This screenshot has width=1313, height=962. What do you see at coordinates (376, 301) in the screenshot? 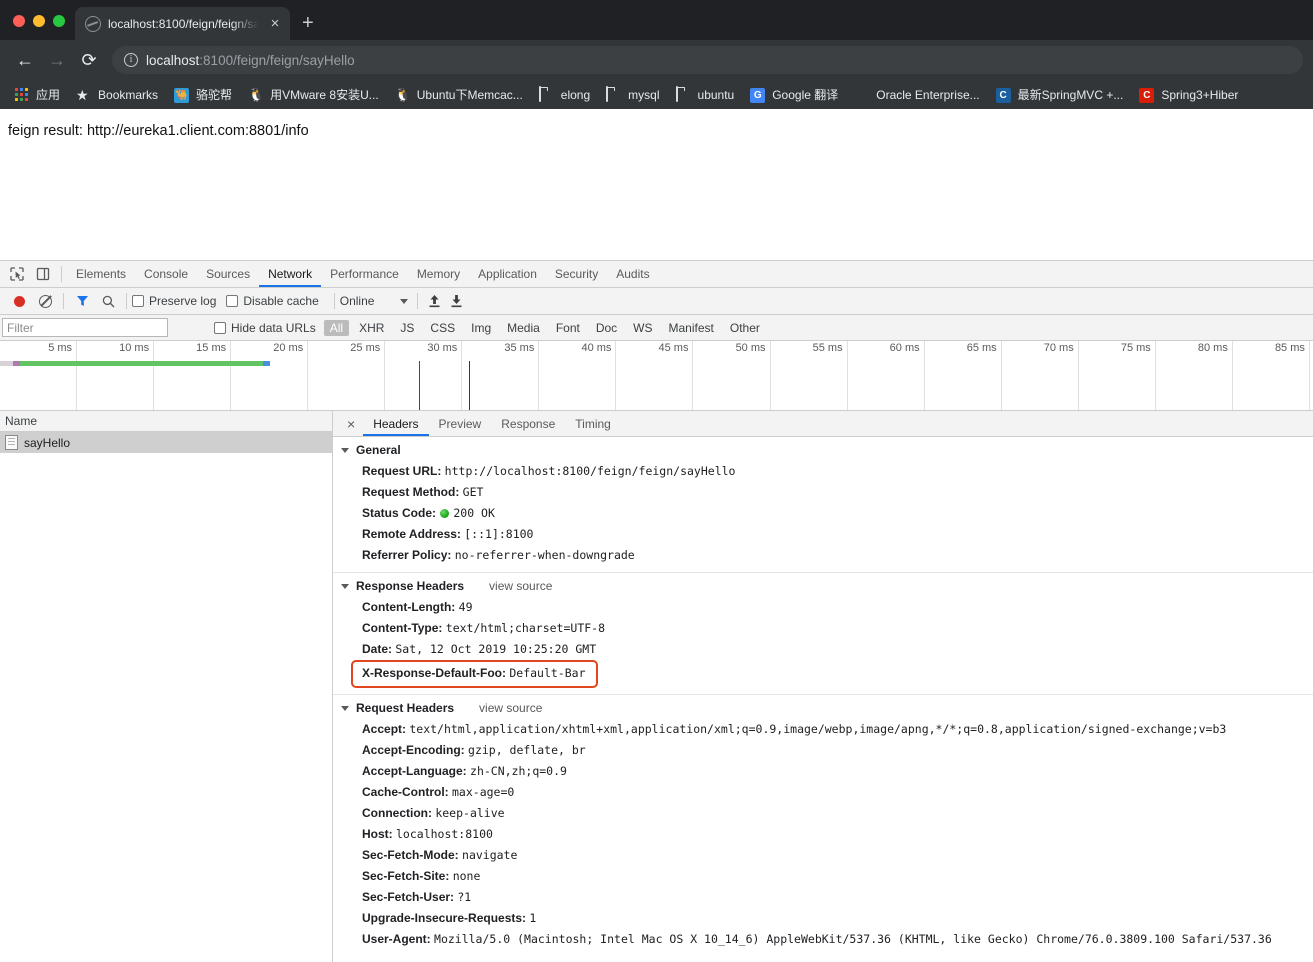
I see `throttling-select: Online` at bounding box center [376, 301].